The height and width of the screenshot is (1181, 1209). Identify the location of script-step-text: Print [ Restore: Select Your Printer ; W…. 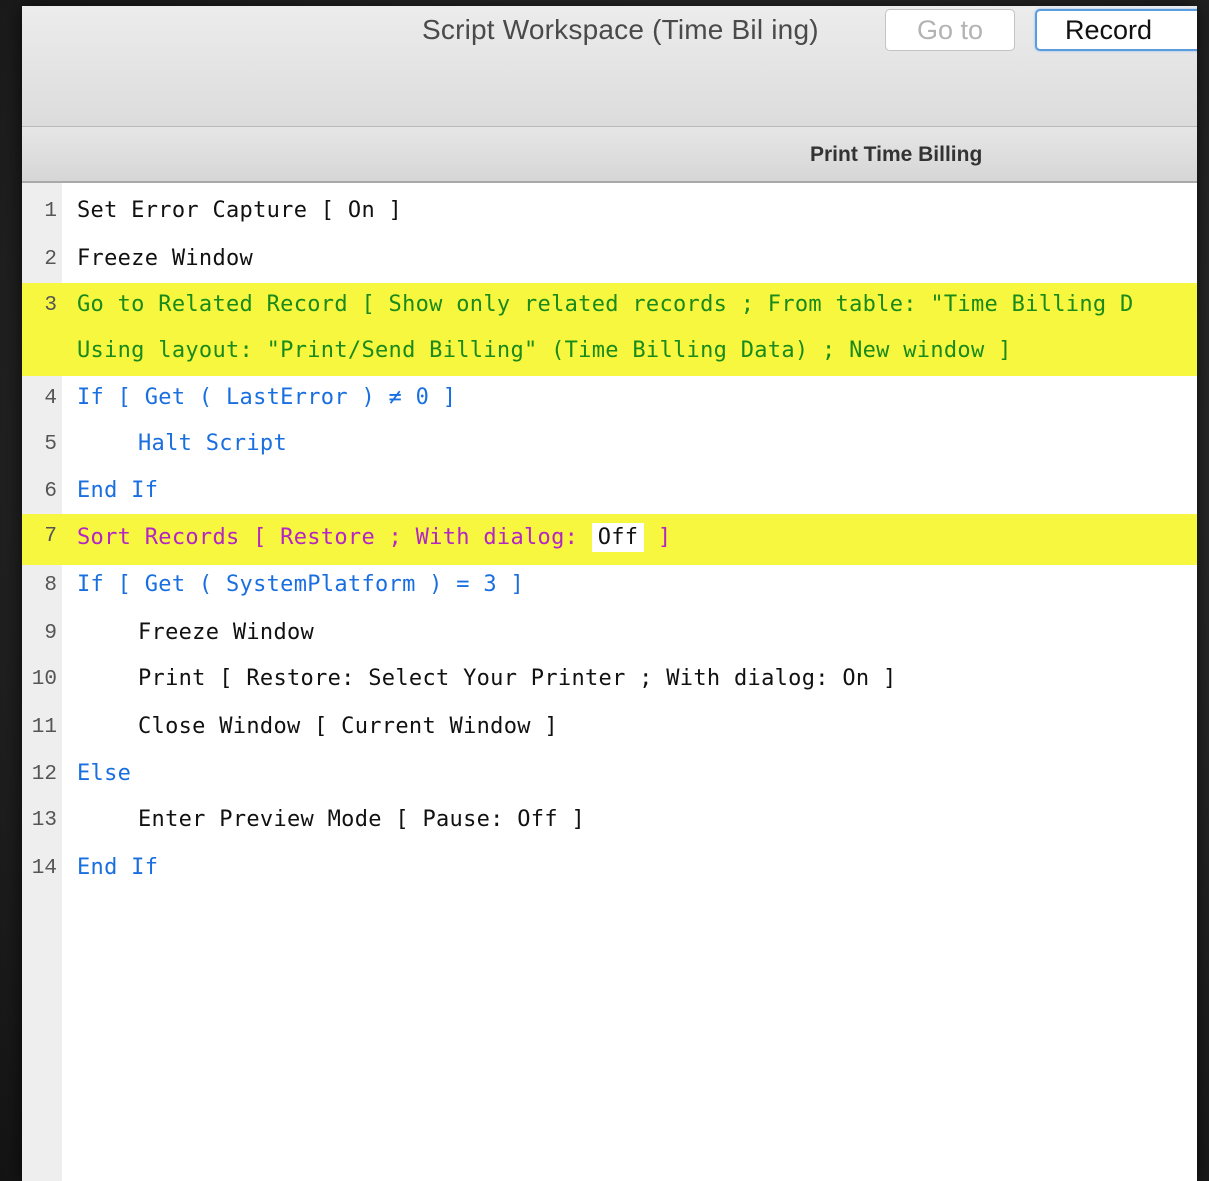
(517, 678).